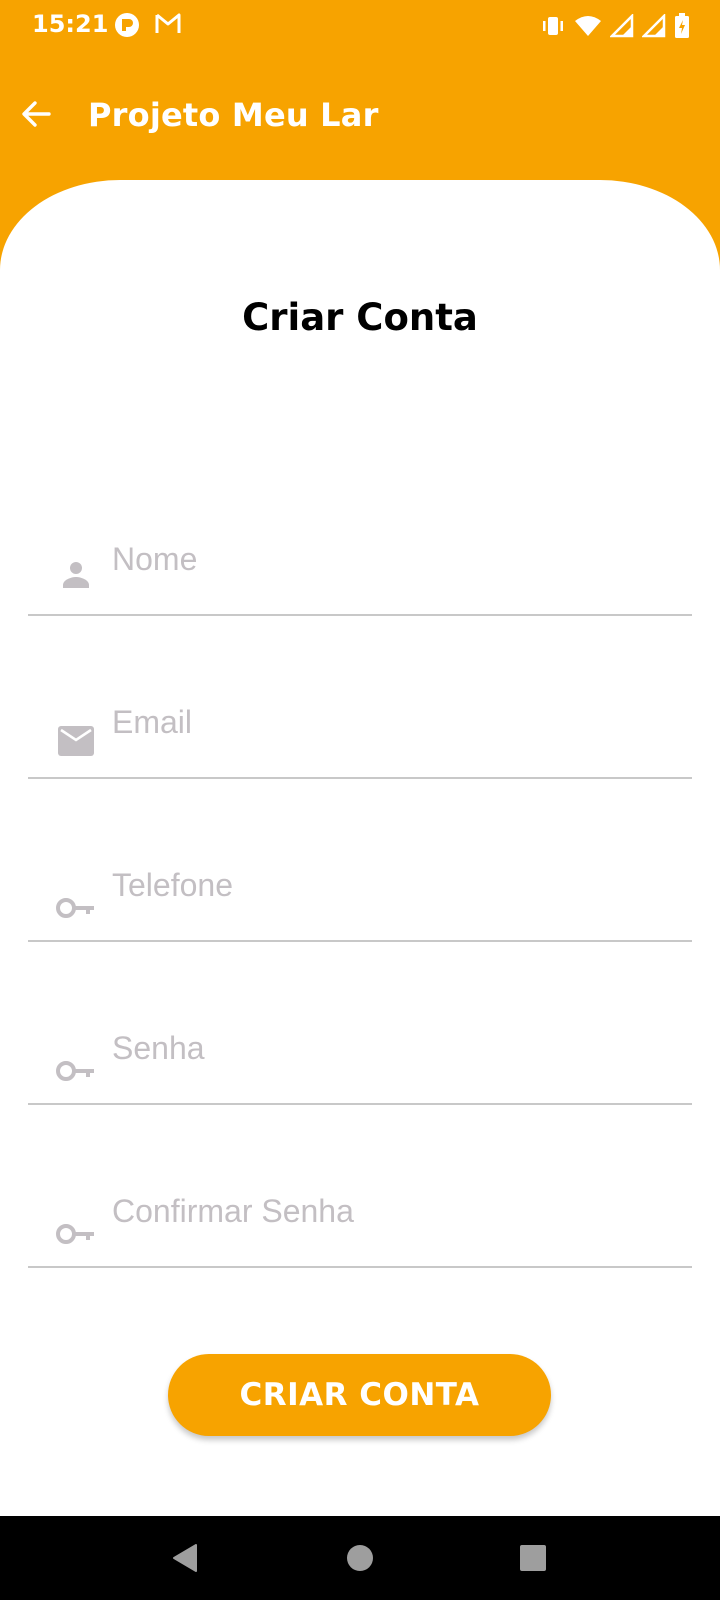  I want to click on password-field, so click(360, 1055).